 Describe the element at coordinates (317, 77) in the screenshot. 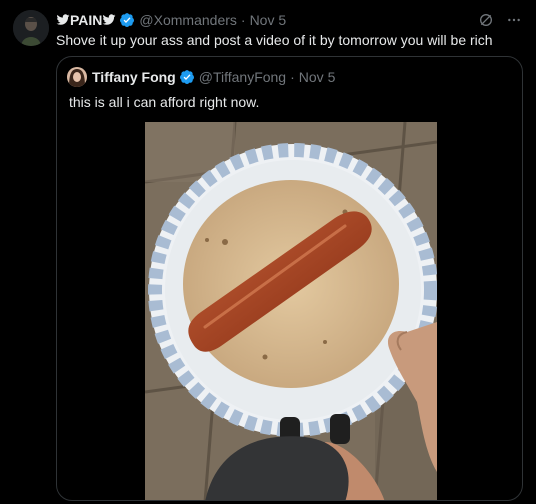

I see `quoted-tweet-date: Nov 5` at that location.